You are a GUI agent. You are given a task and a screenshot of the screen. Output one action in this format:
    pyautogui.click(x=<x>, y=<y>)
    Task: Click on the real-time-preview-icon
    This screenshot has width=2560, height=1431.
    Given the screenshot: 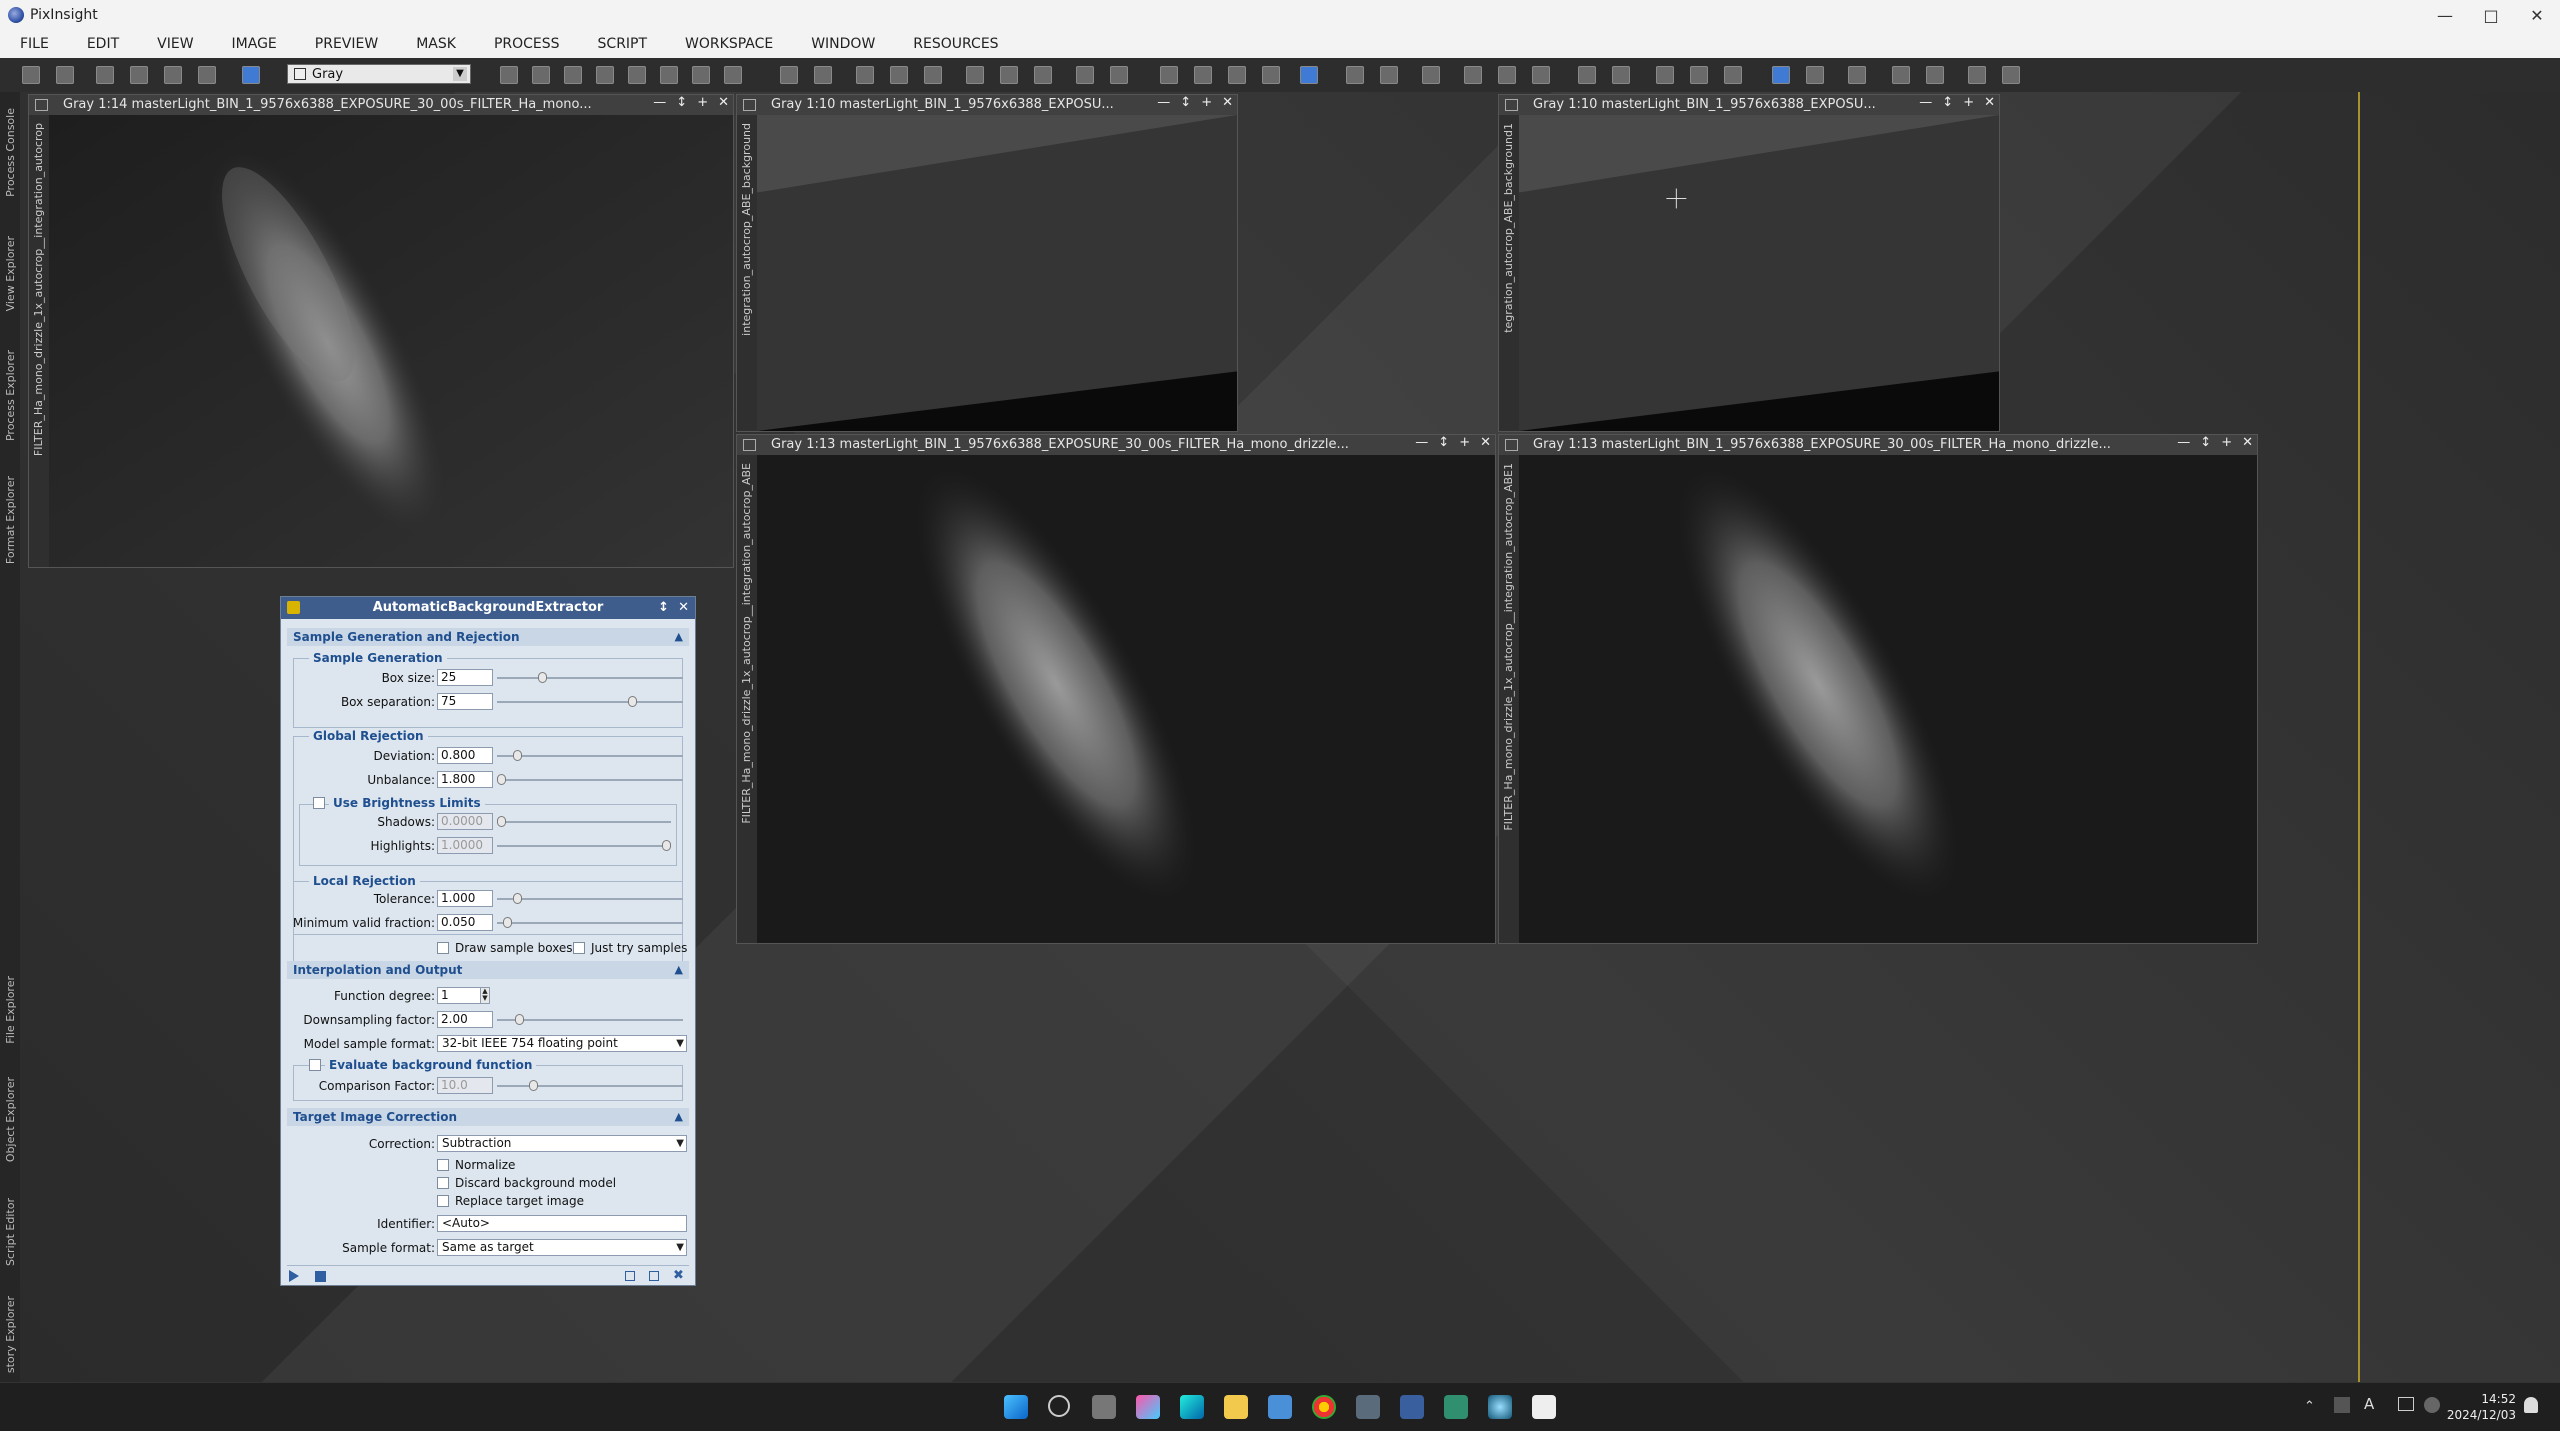 What is the action you would take?
    pyautogui.click(x=654, y=1276)
    